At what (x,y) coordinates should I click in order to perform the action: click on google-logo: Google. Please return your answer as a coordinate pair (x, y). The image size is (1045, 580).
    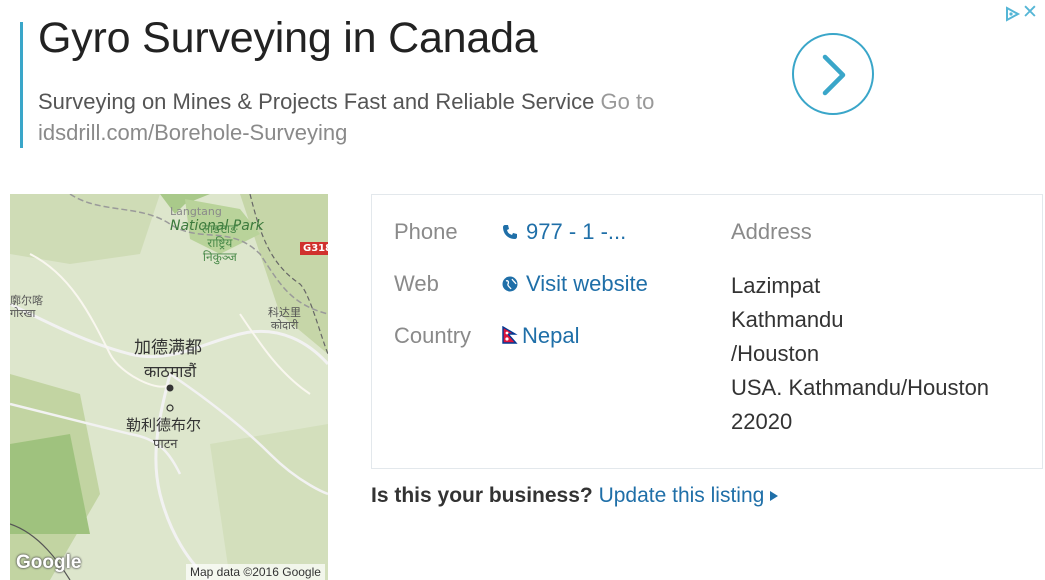
    Looking at the image, I should click on (48, 563).